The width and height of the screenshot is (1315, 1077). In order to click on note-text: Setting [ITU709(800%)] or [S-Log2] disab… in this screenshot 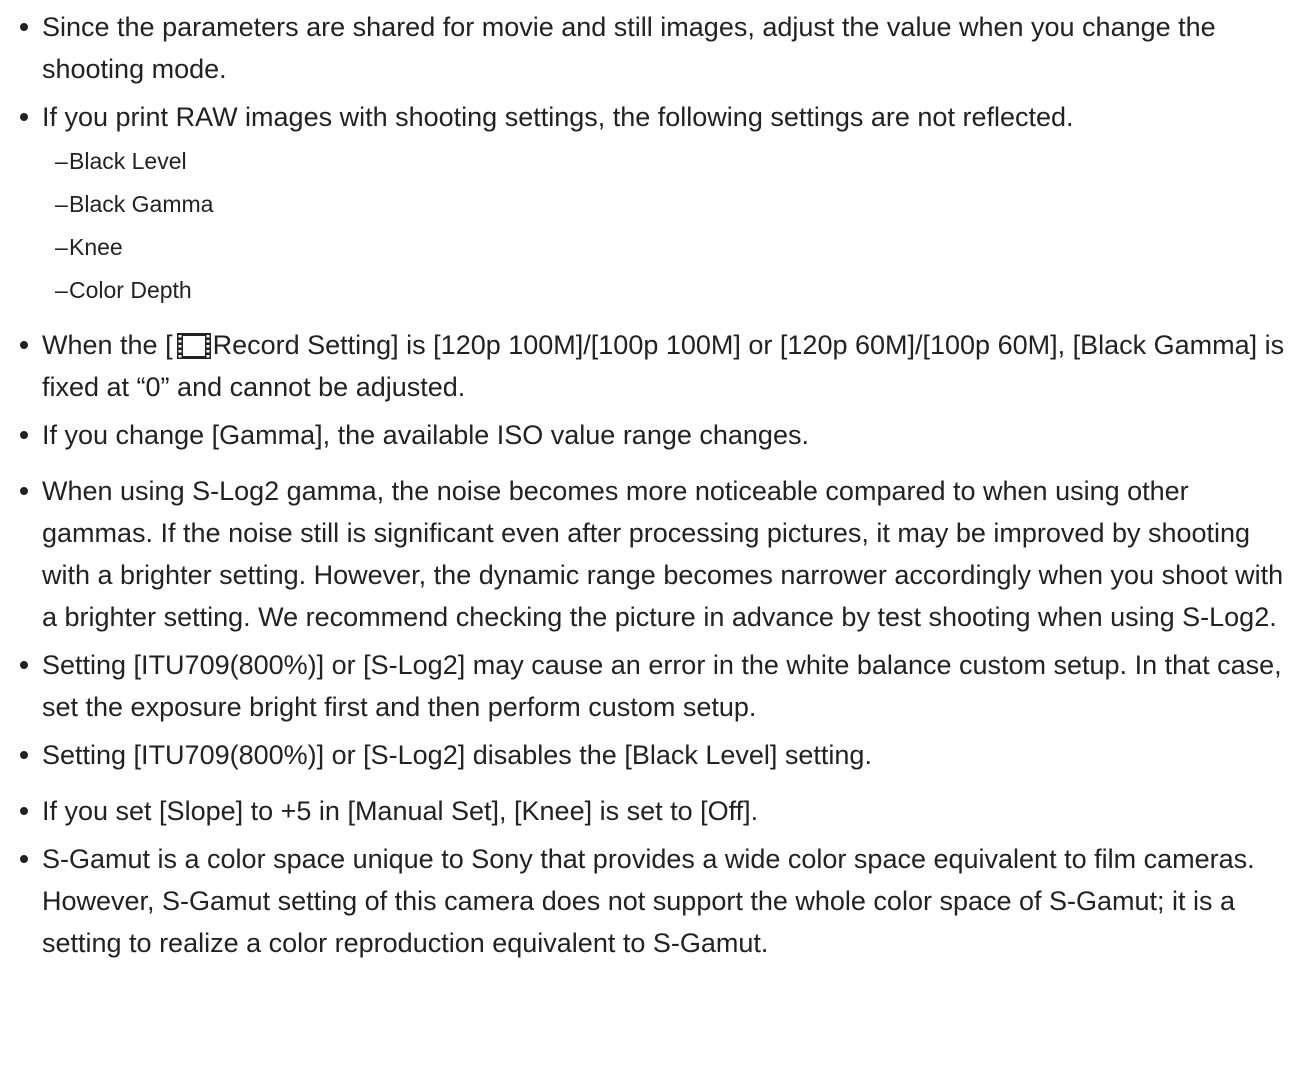, I will do `click(457, 755)`.